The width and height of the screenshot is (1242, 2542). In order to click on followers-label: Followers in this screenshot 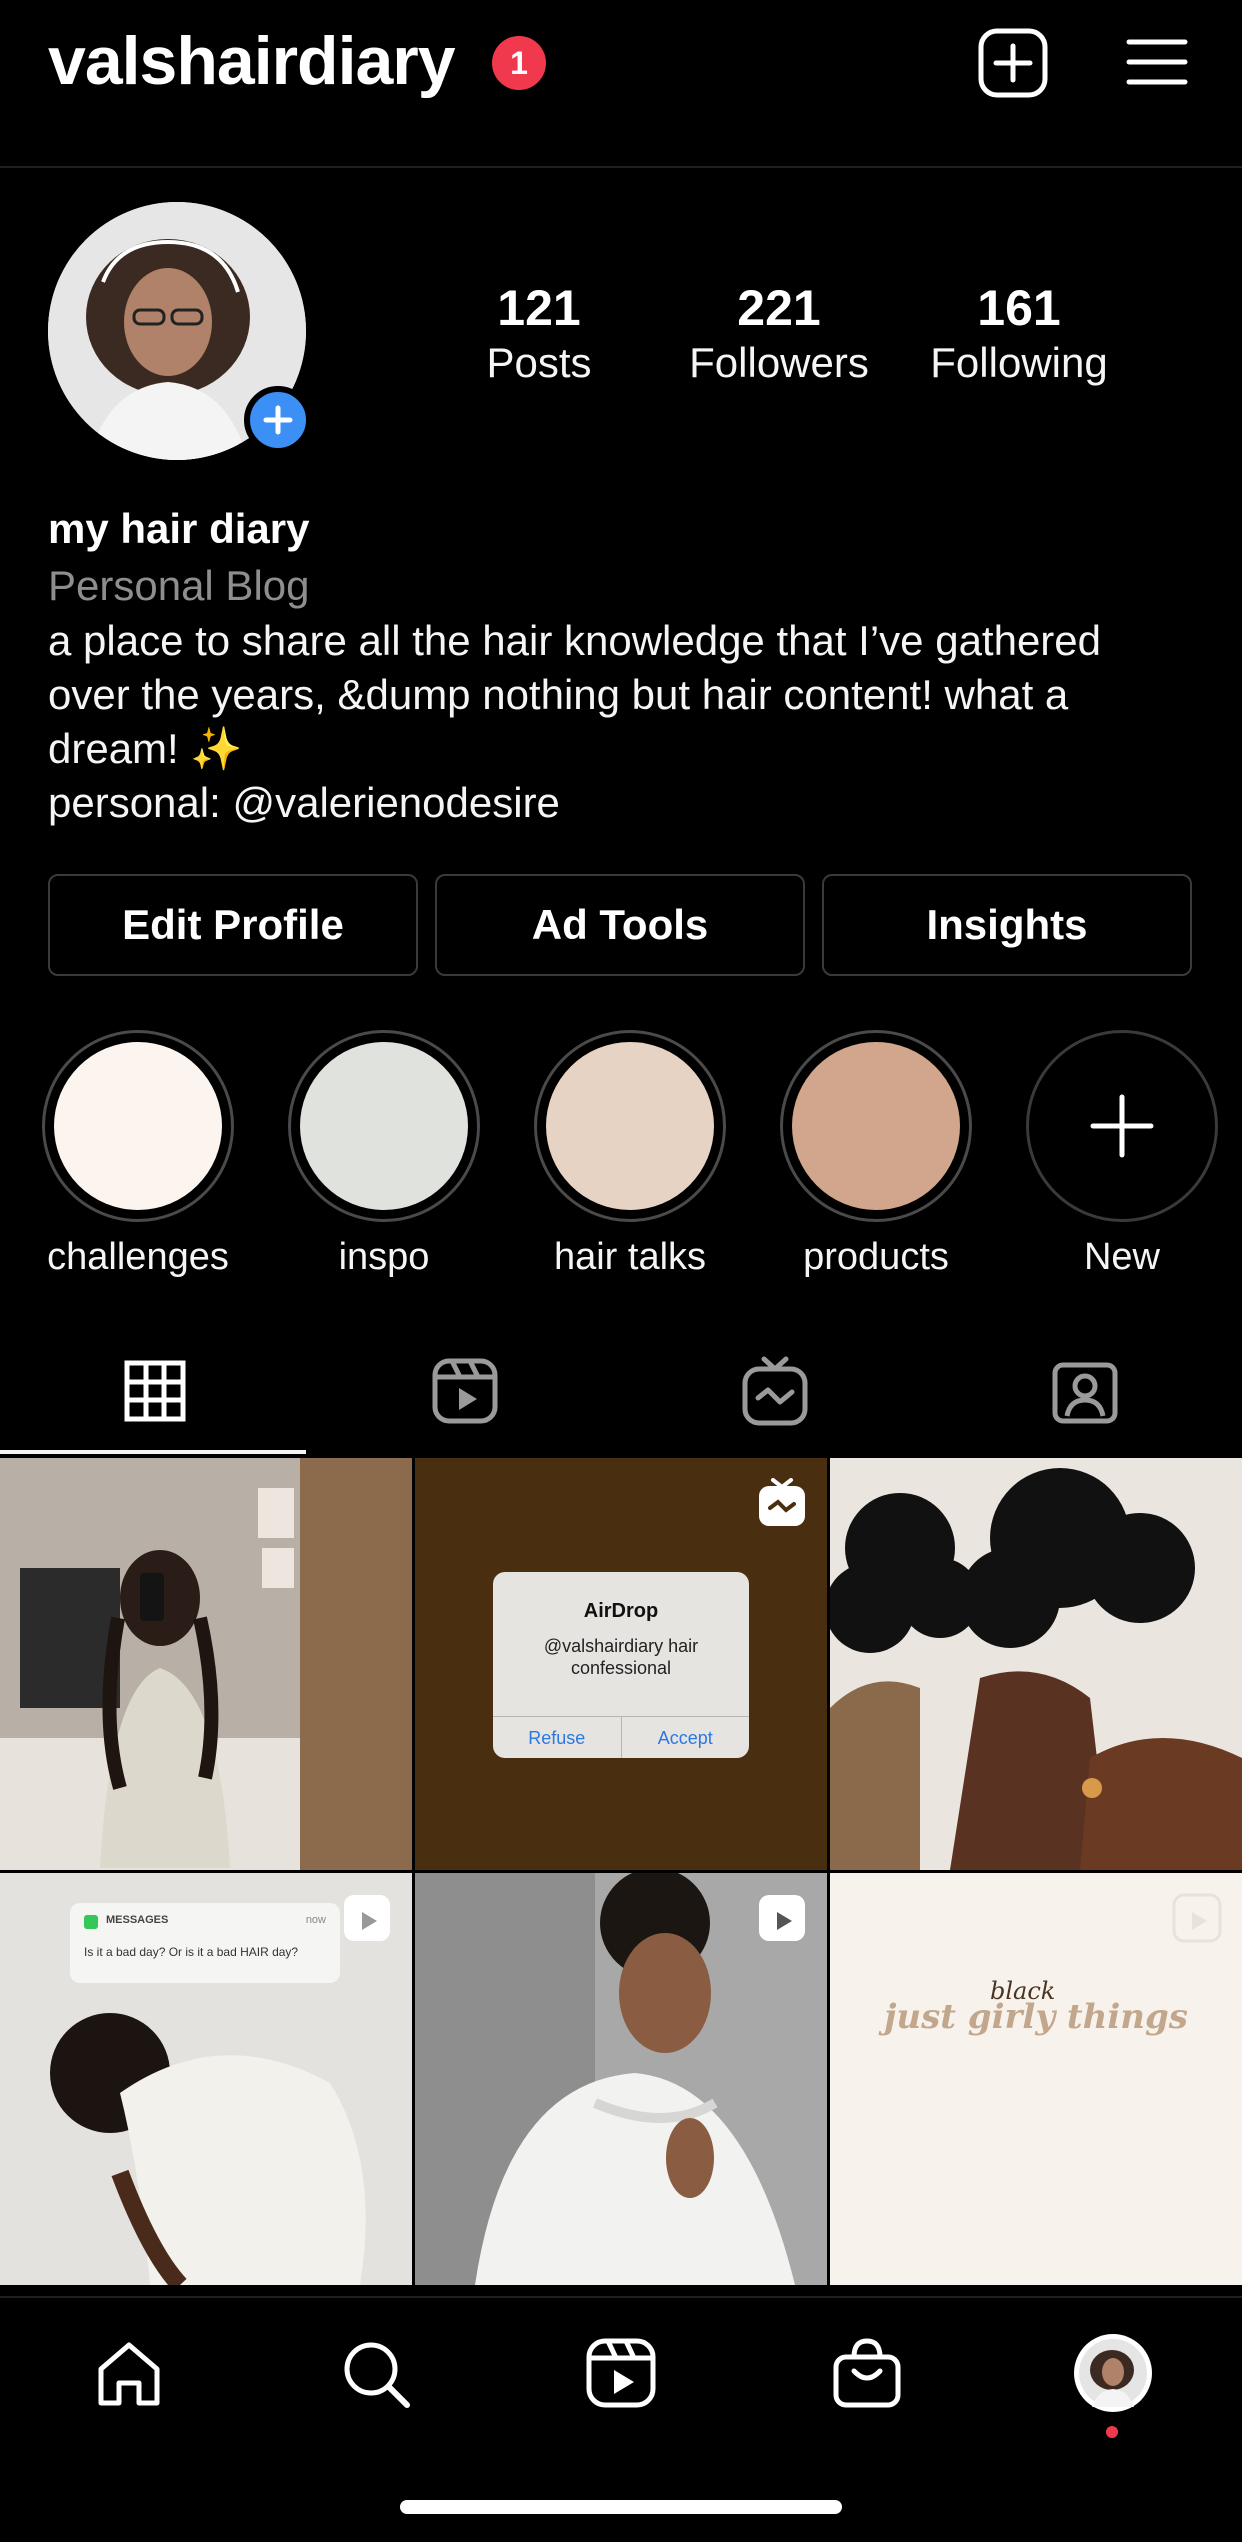, I will do `click(779, 362)`.